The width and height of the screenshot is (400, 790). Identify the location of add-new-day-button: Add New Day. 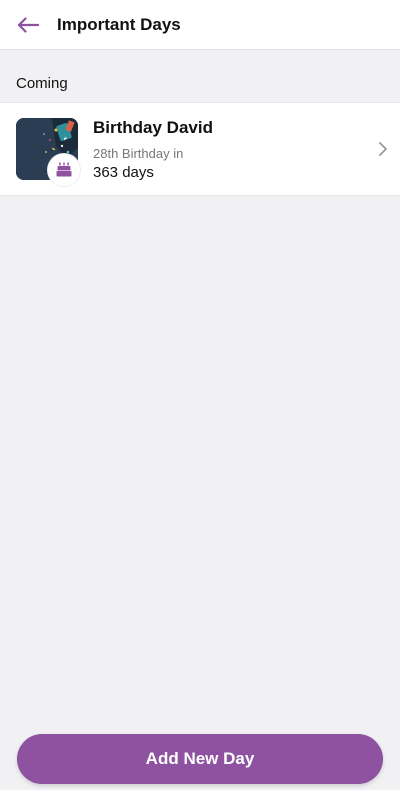
(200, 759).